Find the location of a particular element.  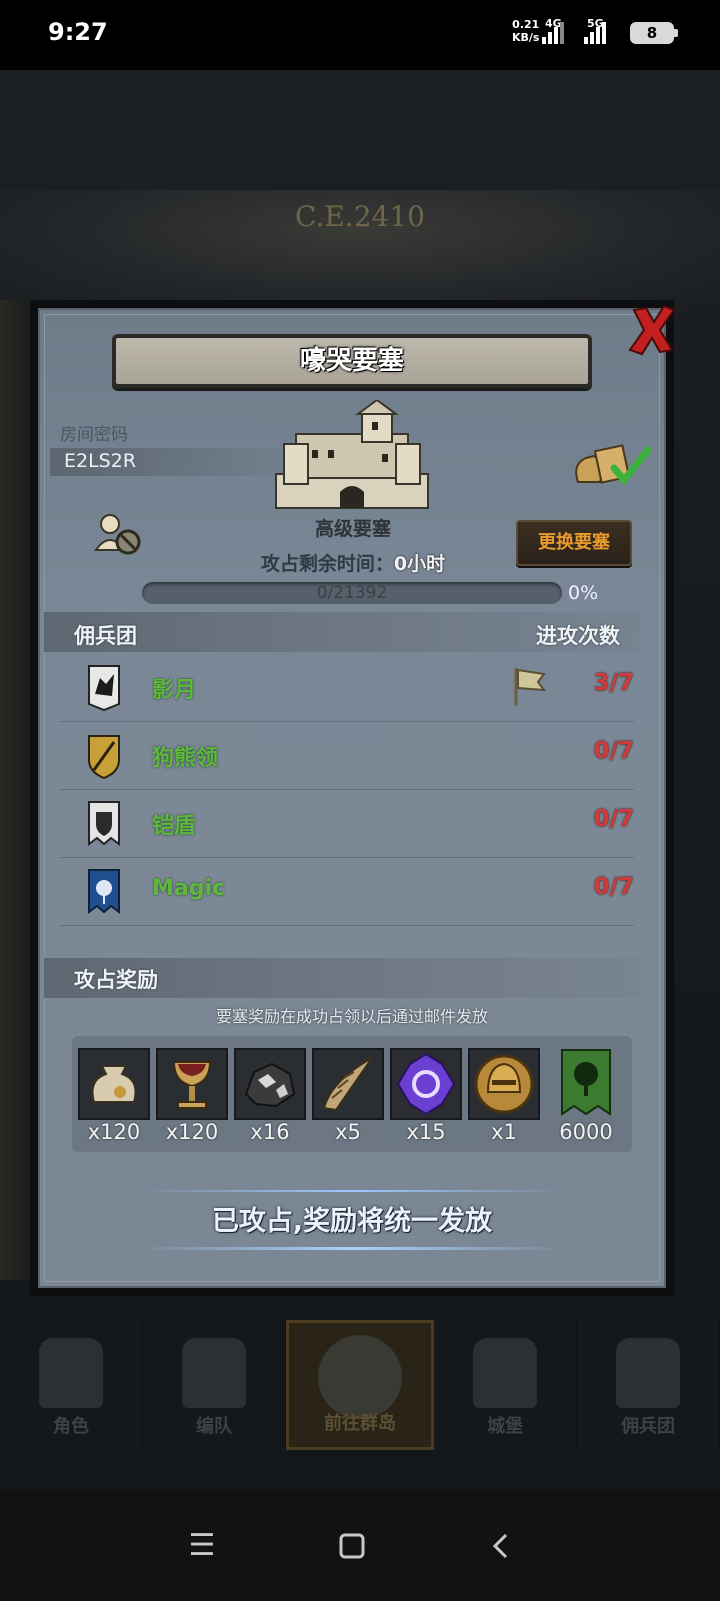

background-strip is located at coordinates (15, 790).